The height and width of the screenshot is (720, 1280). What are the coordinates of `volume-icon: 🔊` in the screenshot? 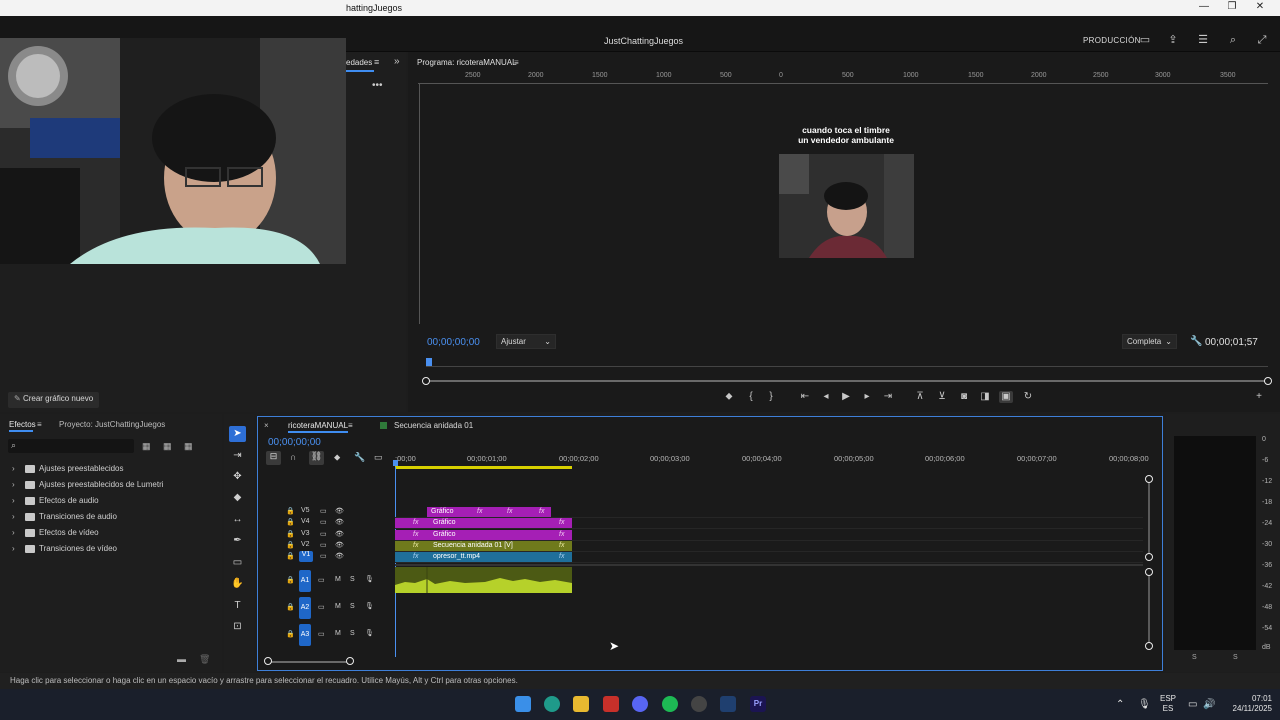 It's located at (1209, 704).